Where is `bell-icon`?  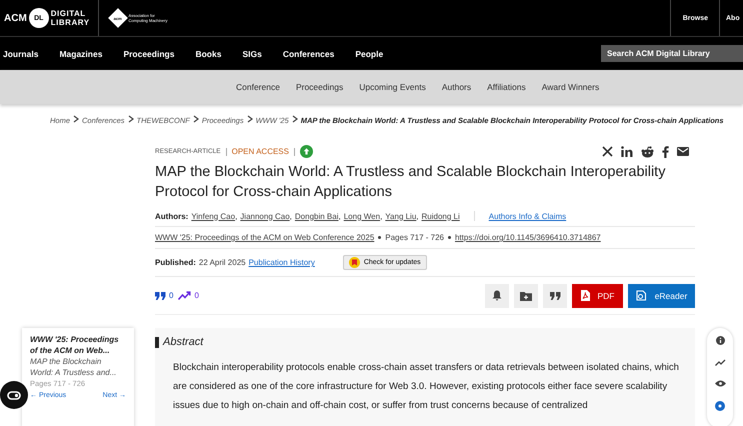 bell-icon is located at coordinates (497, 295).